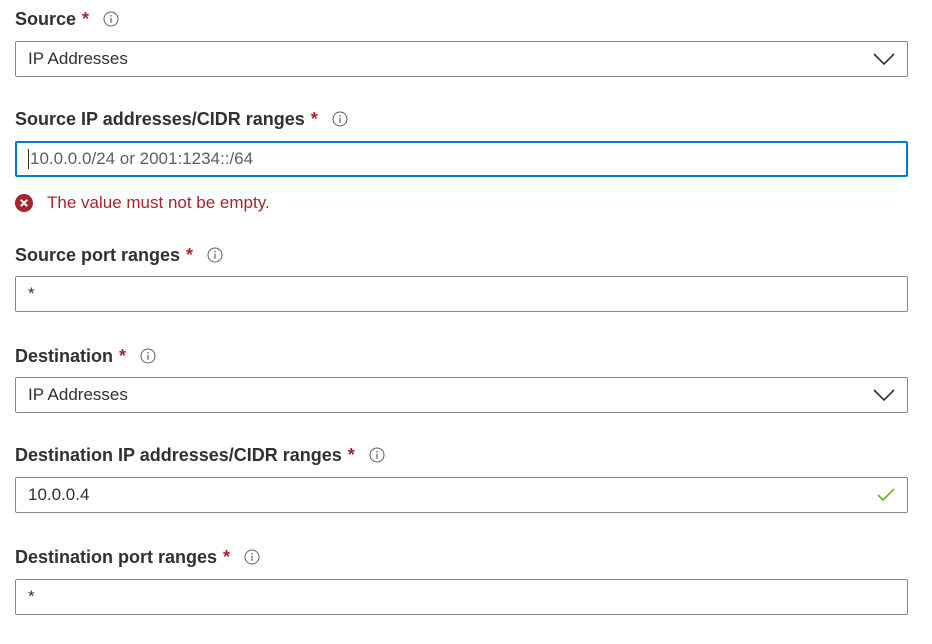 The image size is (932, 644). I want to click on error-circle-icon, so click(24, 203).